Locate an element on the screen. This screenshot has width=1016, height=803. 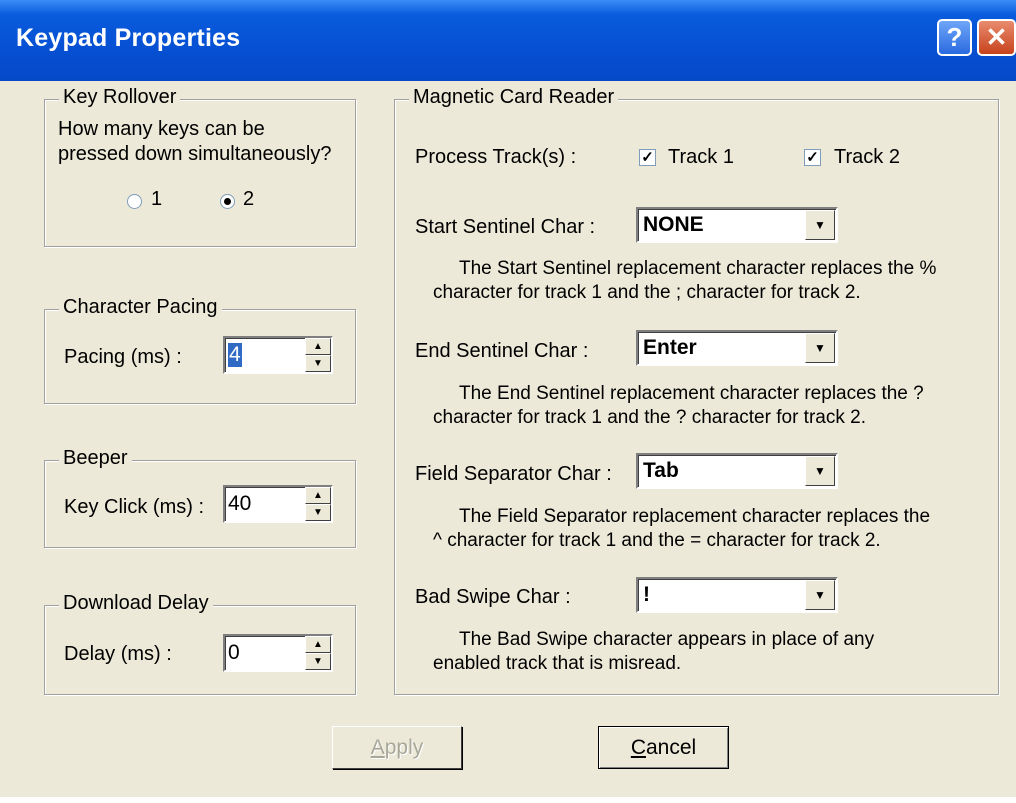
bad-swipe-value: ! is located at coordinates (646, 594).